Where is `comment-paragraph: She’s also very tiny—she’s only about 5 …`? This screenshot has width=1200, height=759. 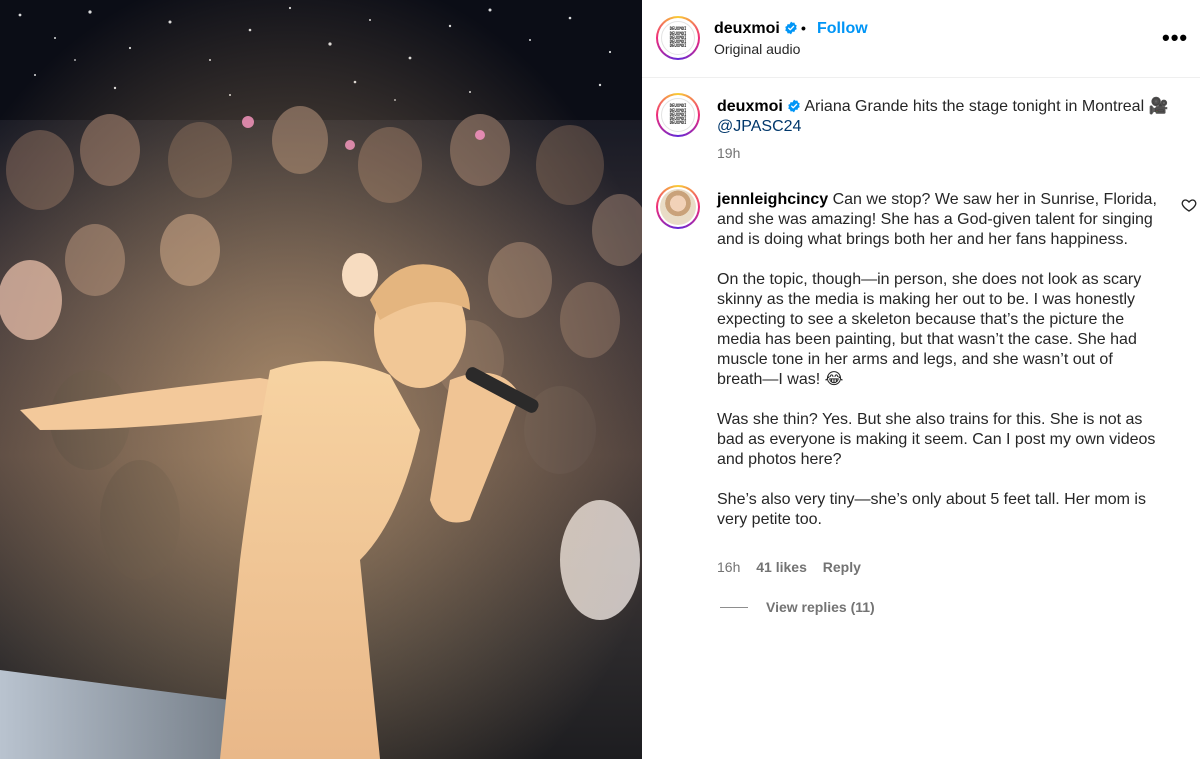
comment-paragraph: She’s also very tiny—she’s only about 5 … is located at coordinates (931, 509).